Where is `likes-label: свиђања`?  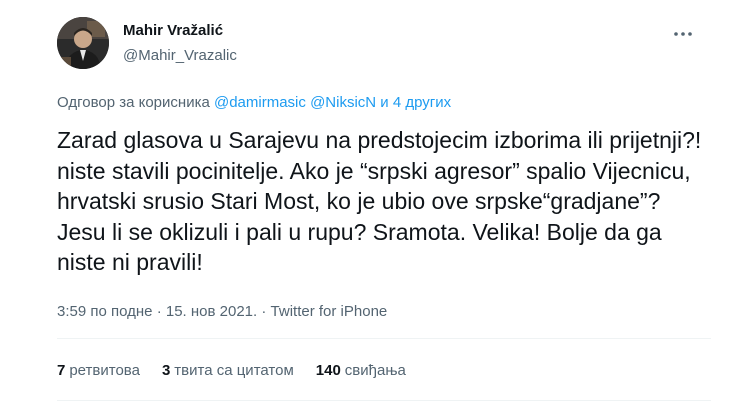
likes-label: свиђања is located at coordinates (375, 370).